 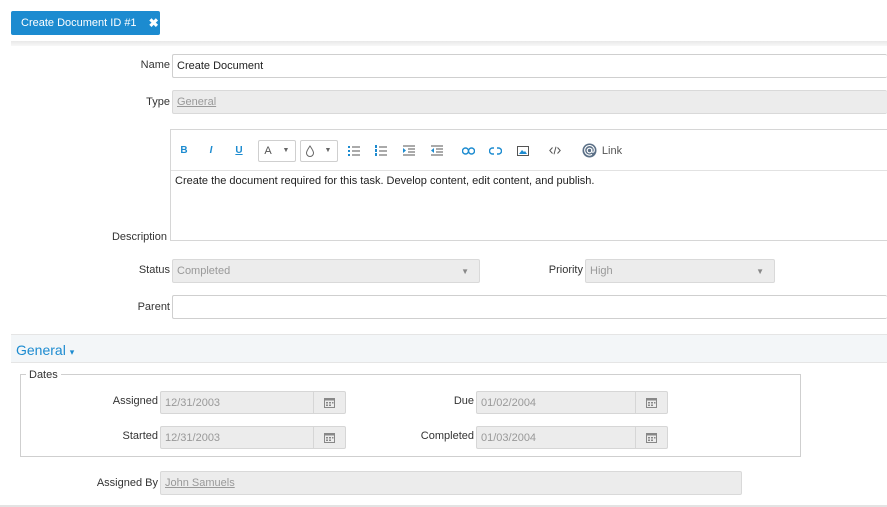 I want to click on parent-label: Parent, so click(x=153, y=307).